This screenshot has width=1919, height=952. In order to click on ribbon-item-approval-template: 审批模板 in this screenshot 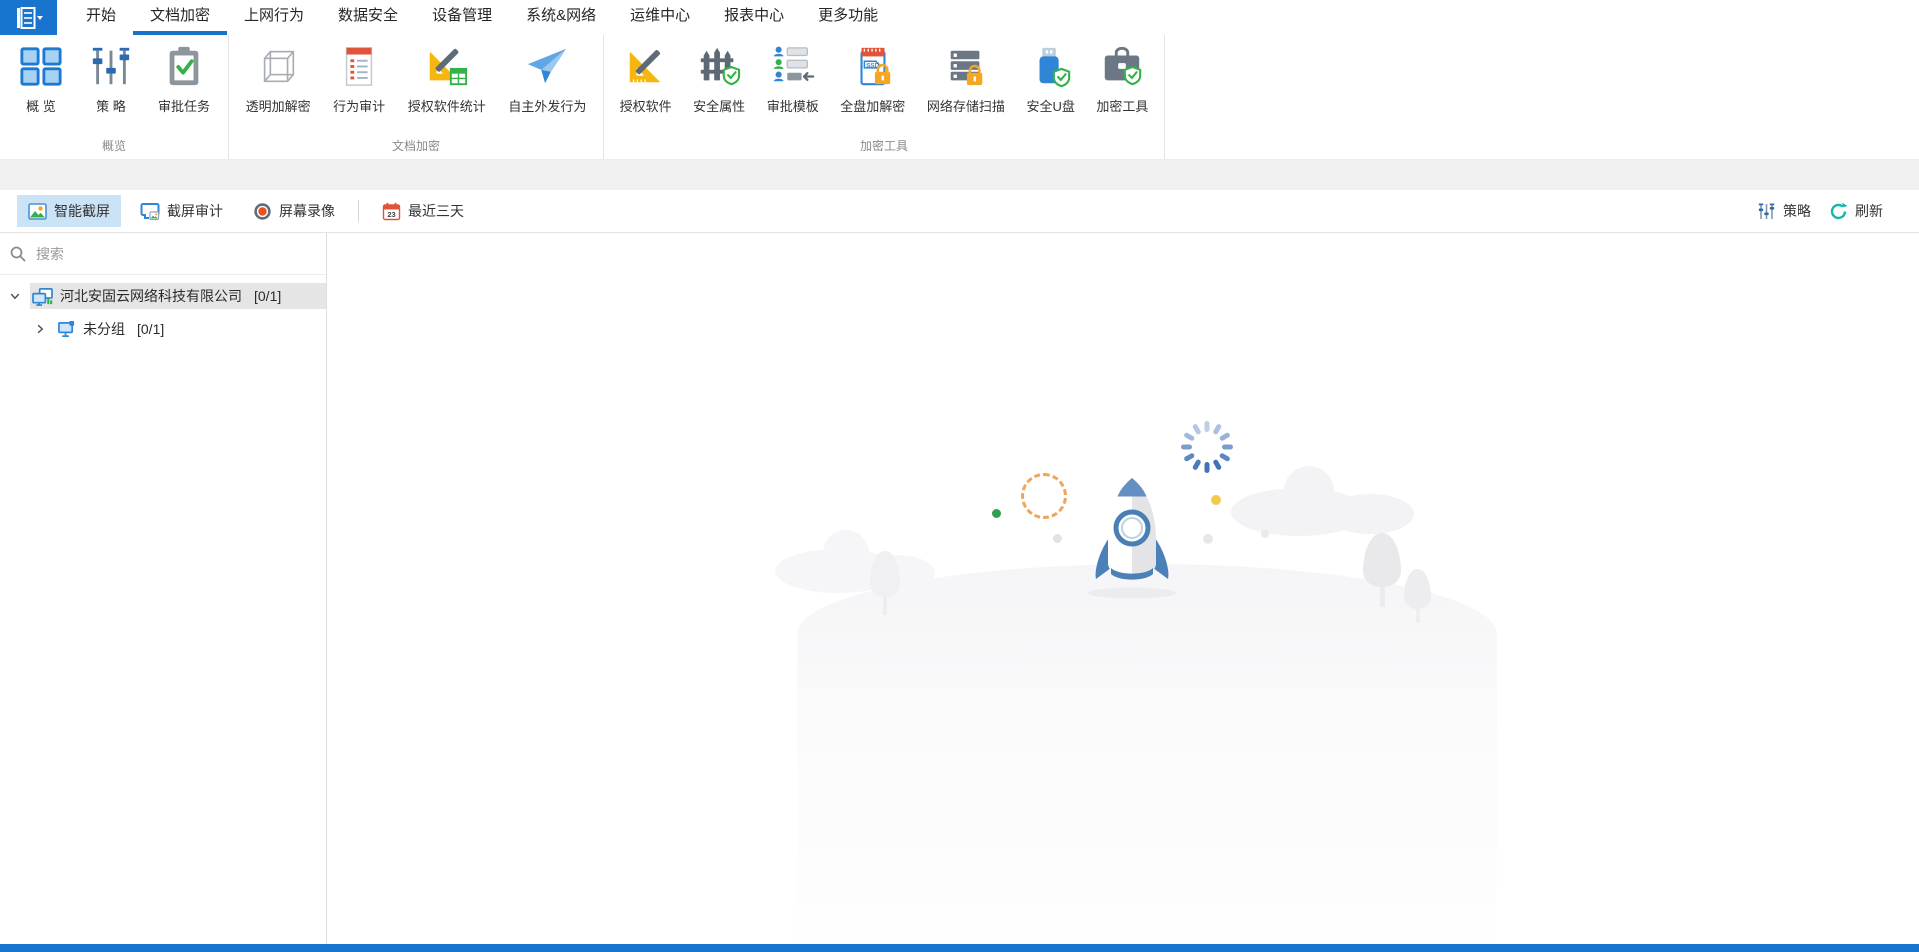, I will do `click(793, 79)`.